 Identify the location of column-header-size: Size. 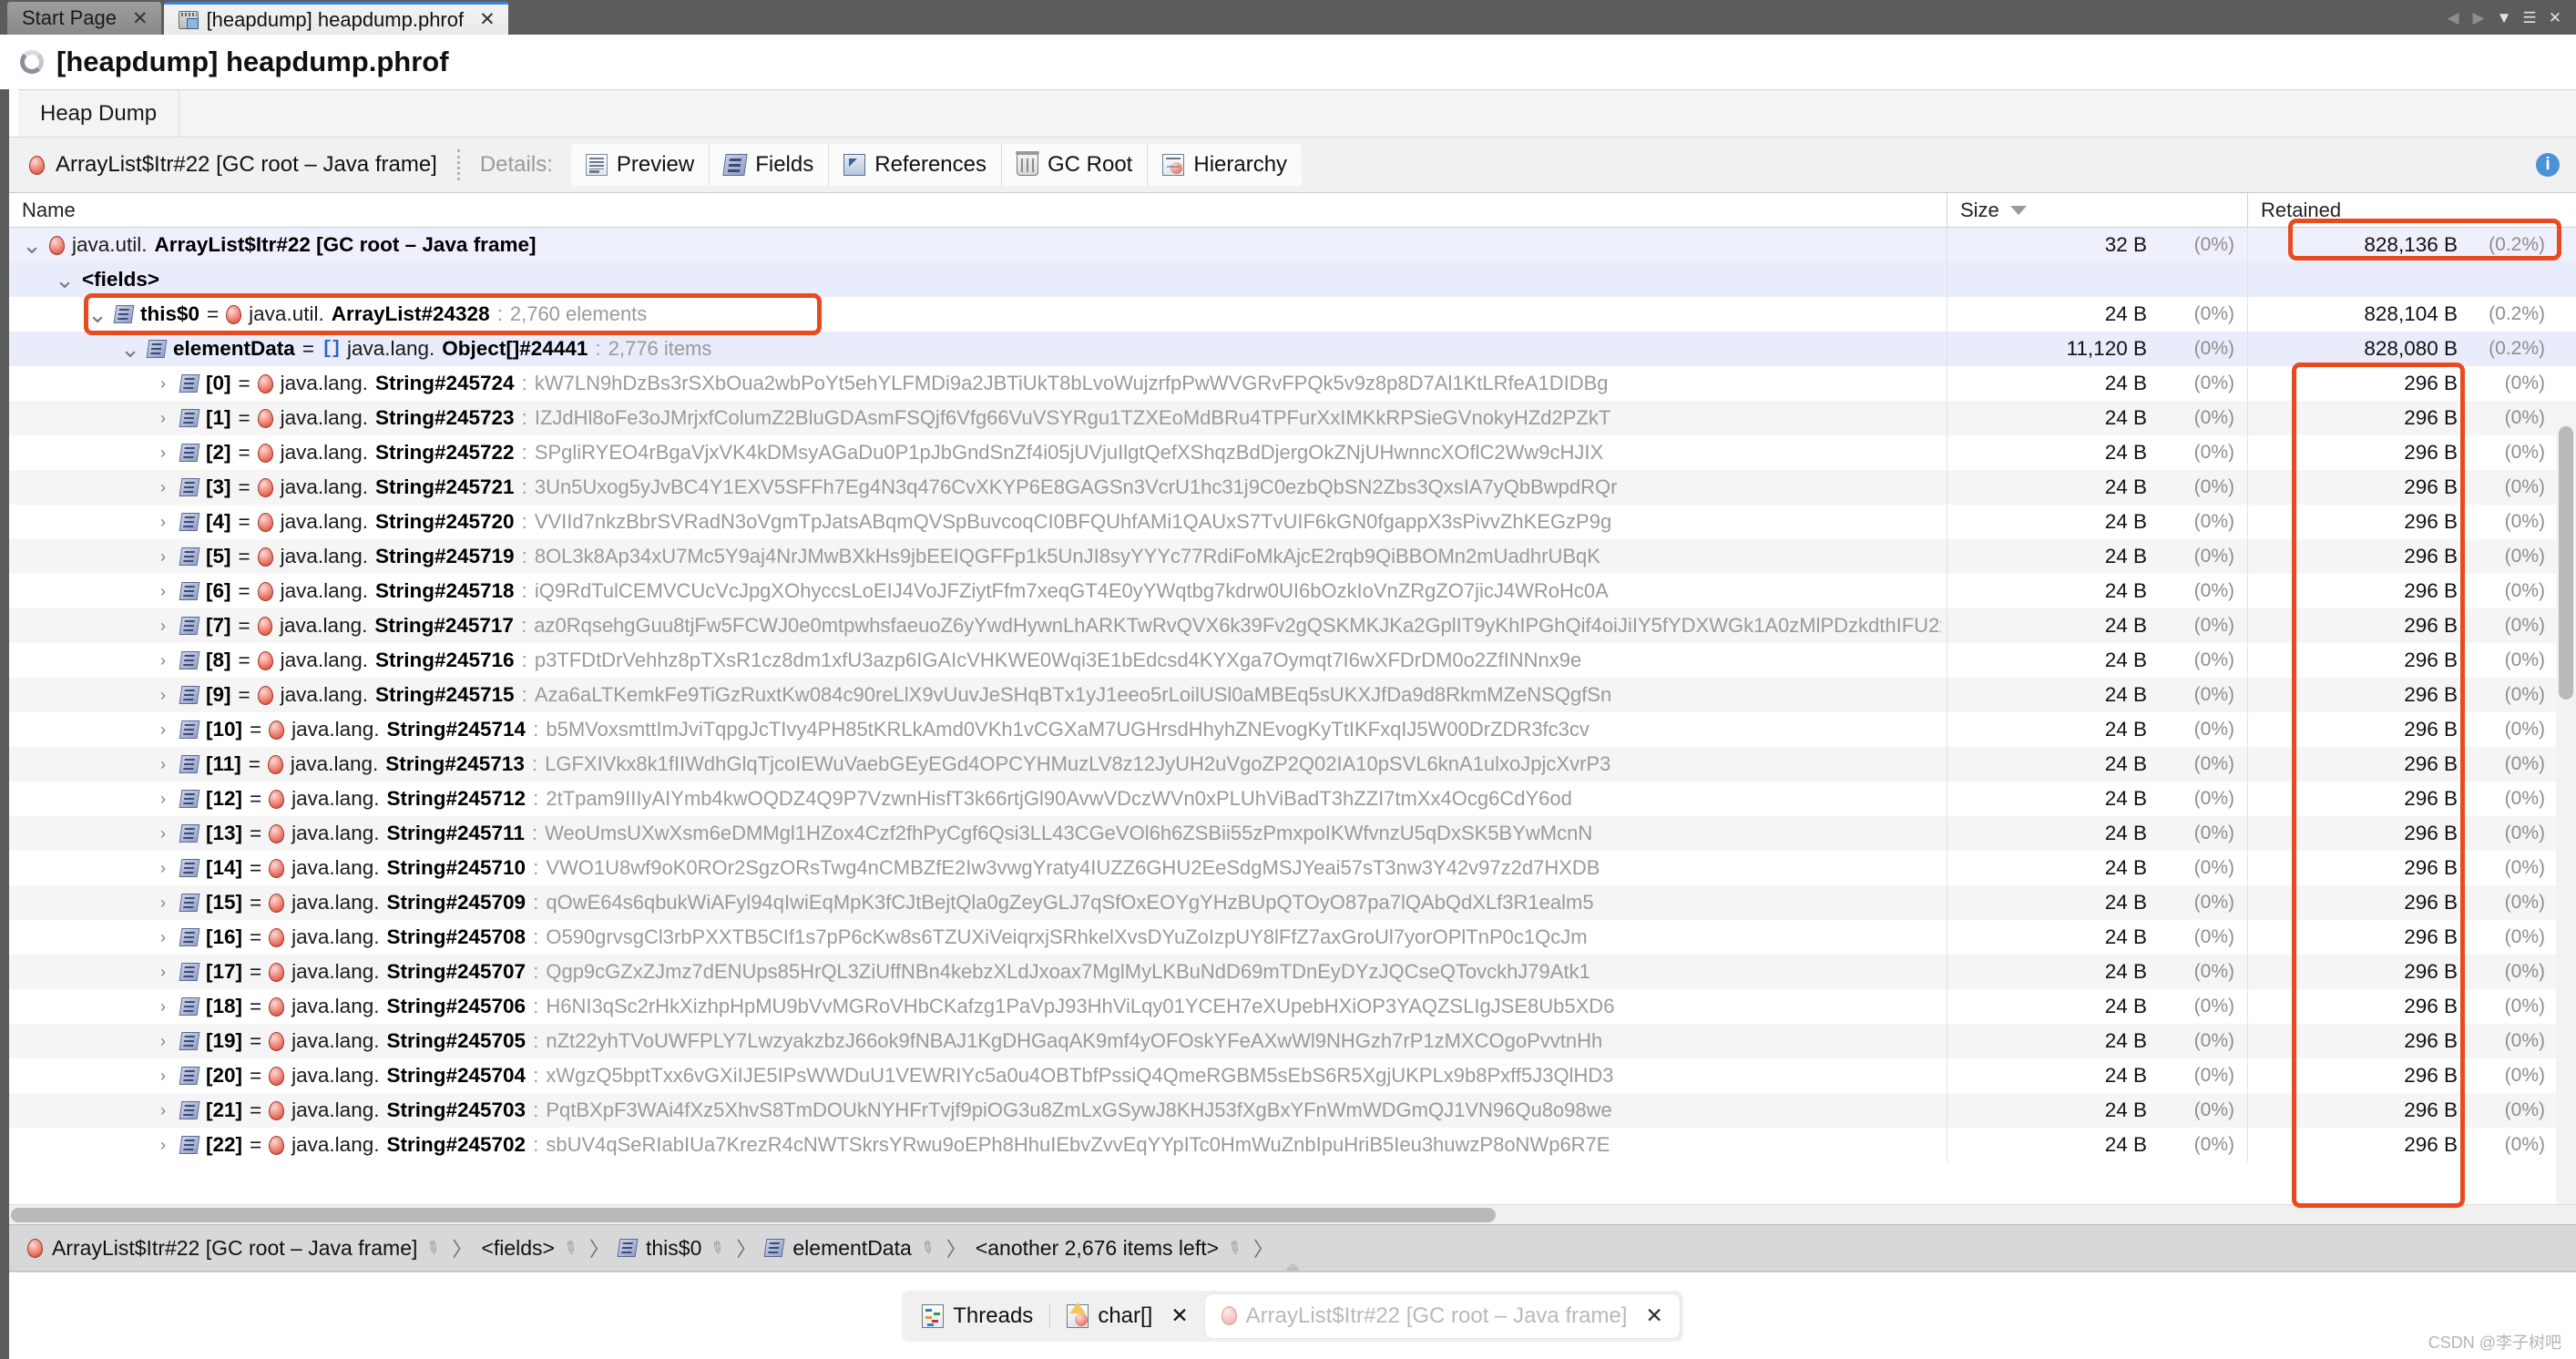
(2097, 210).